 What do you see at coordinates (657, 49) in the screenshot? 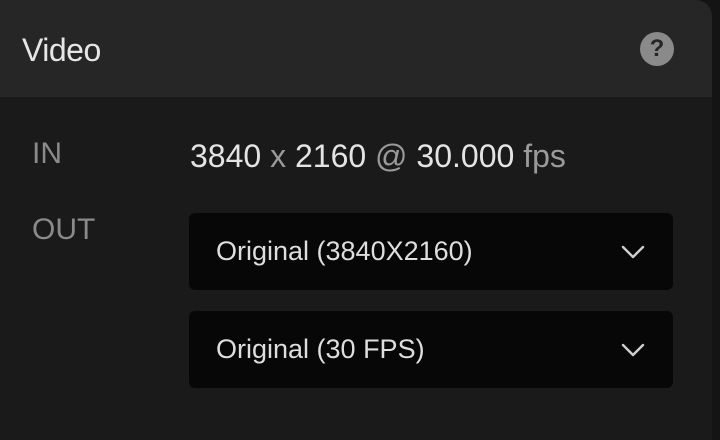
I see `help-icon: ?` at bounding box center [657, 49].